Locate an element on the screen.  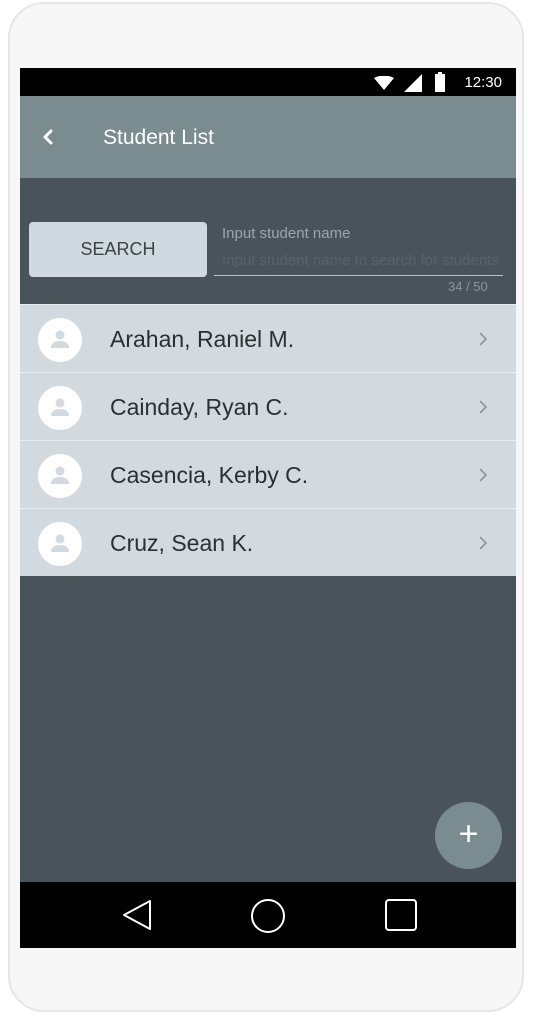
add-student-button: + is located at coordinates (468, 835).